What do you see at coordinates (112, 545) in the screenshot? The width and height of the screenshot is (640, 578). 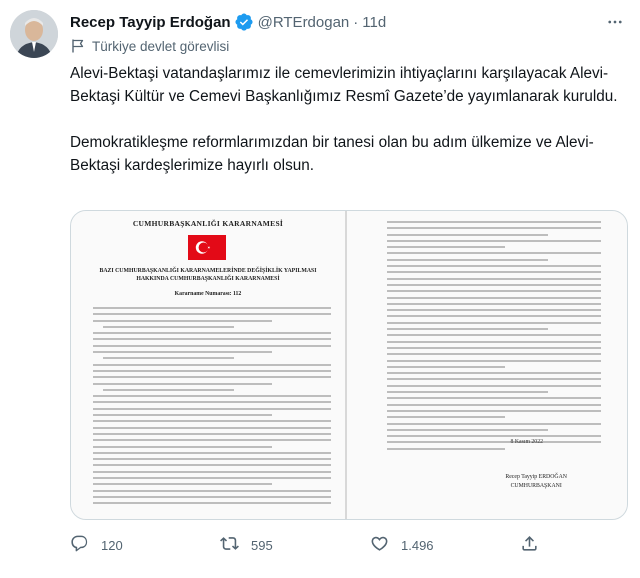 I see `reply-count: 120` at bounding box center [112, 545].